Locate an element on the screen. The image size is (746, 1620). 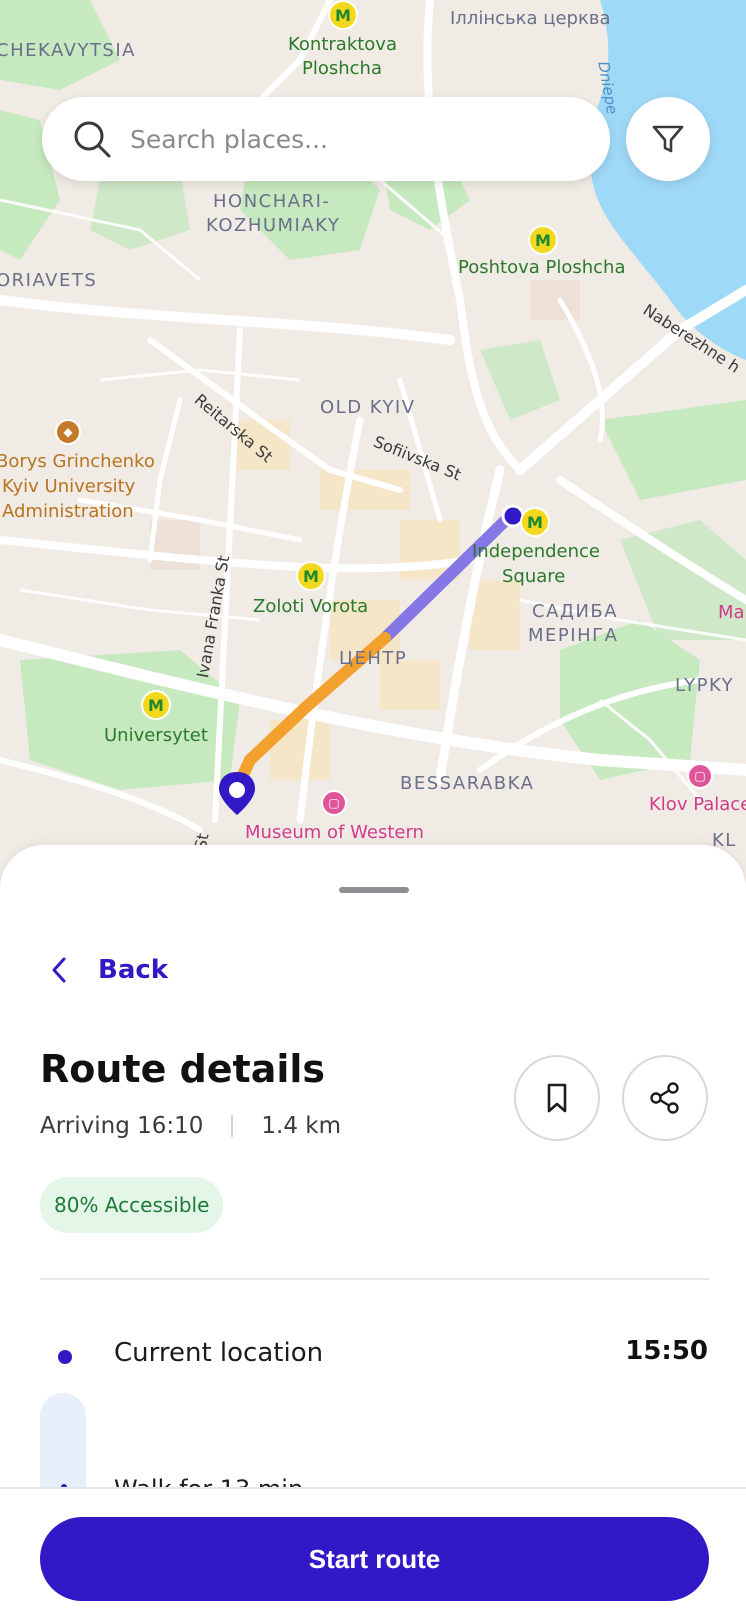
map-label-tsentr: ЦЕНТР is located at coordinates (373, 658).